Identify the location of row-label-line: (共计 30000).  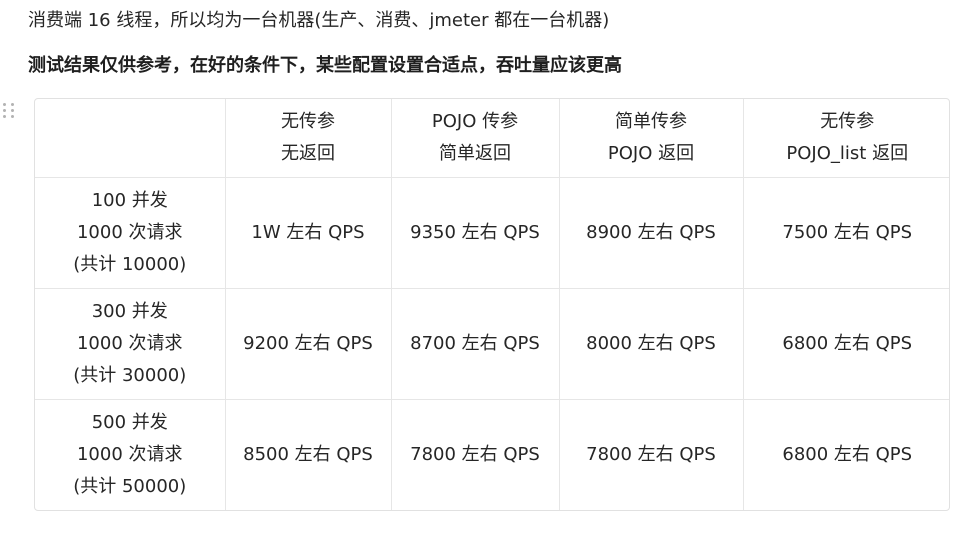
(130, 375).